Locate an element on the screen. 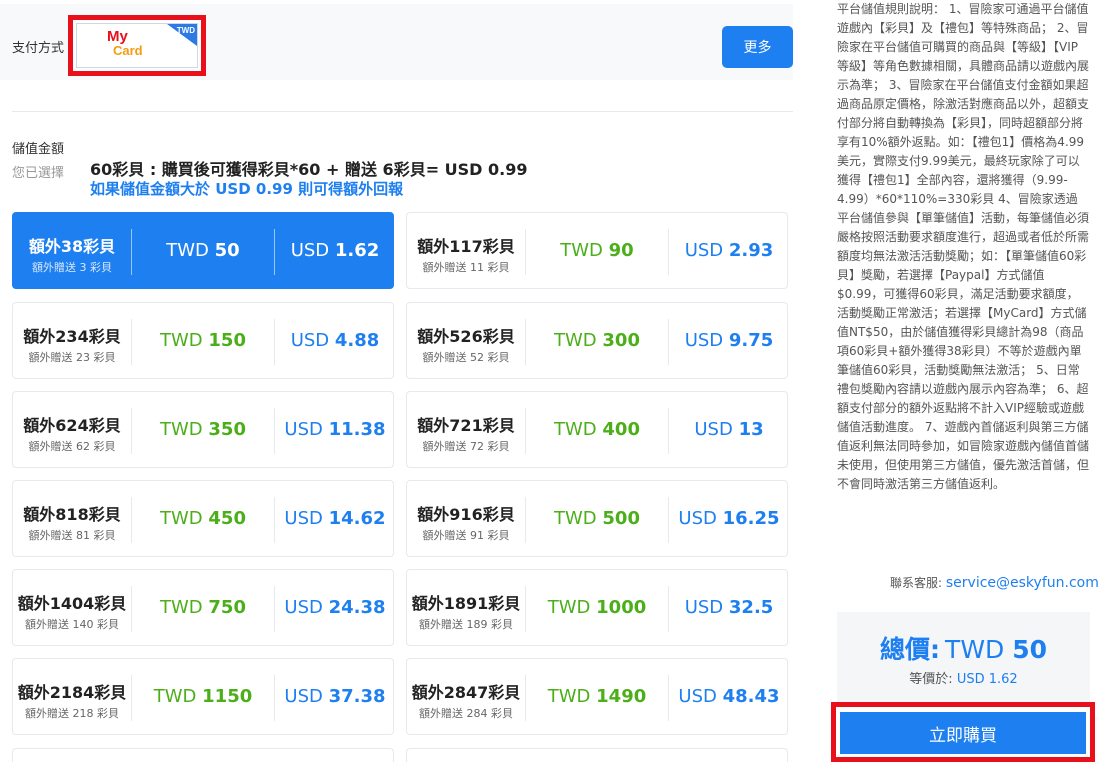 This screenshot has width=1103, height=762. package-title-block: 額外234彩貝 額外贈送 23 彩貝 is located at coordinates (72, 340).